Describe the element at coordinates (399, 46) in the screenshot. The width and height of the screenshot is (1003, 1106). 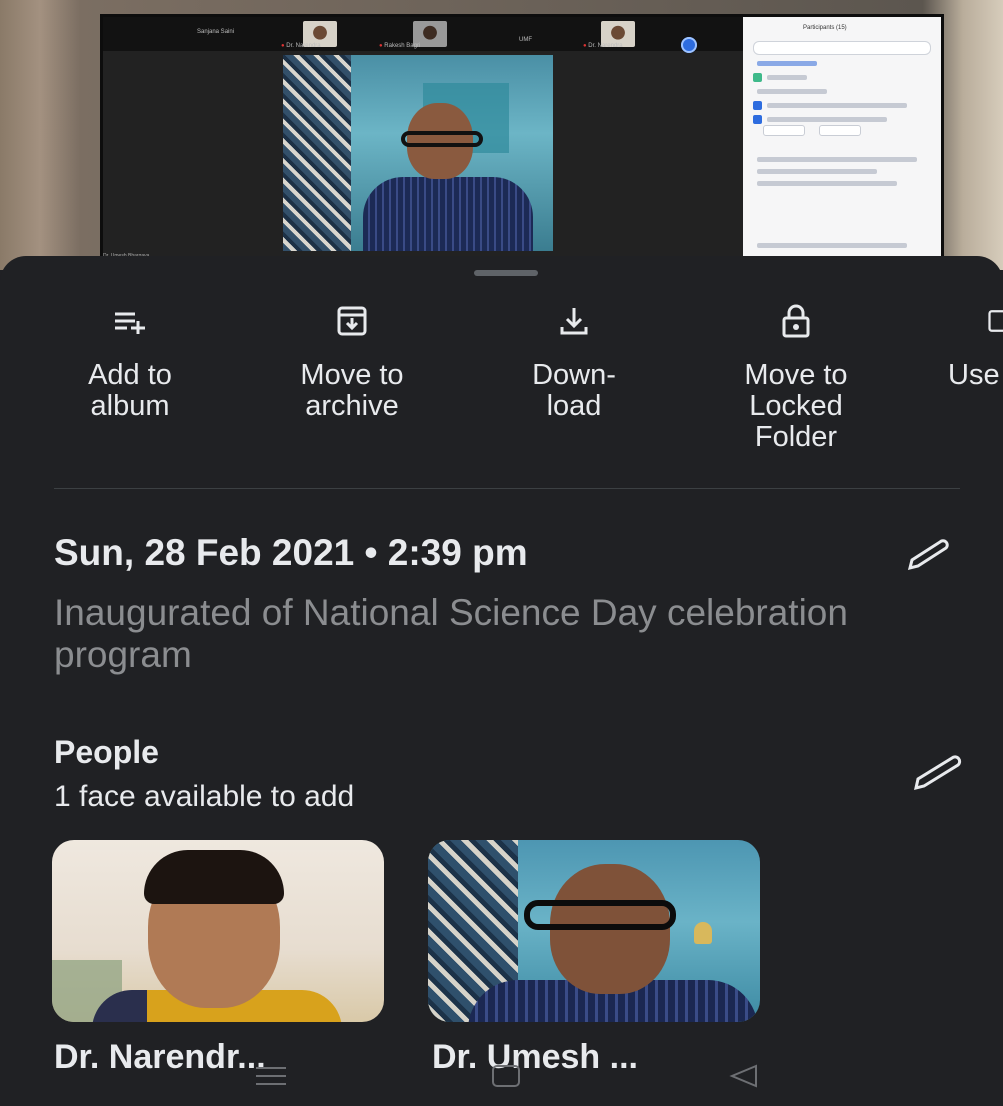
I see `meeting-name-3: Rakesh Bagri` at that location.